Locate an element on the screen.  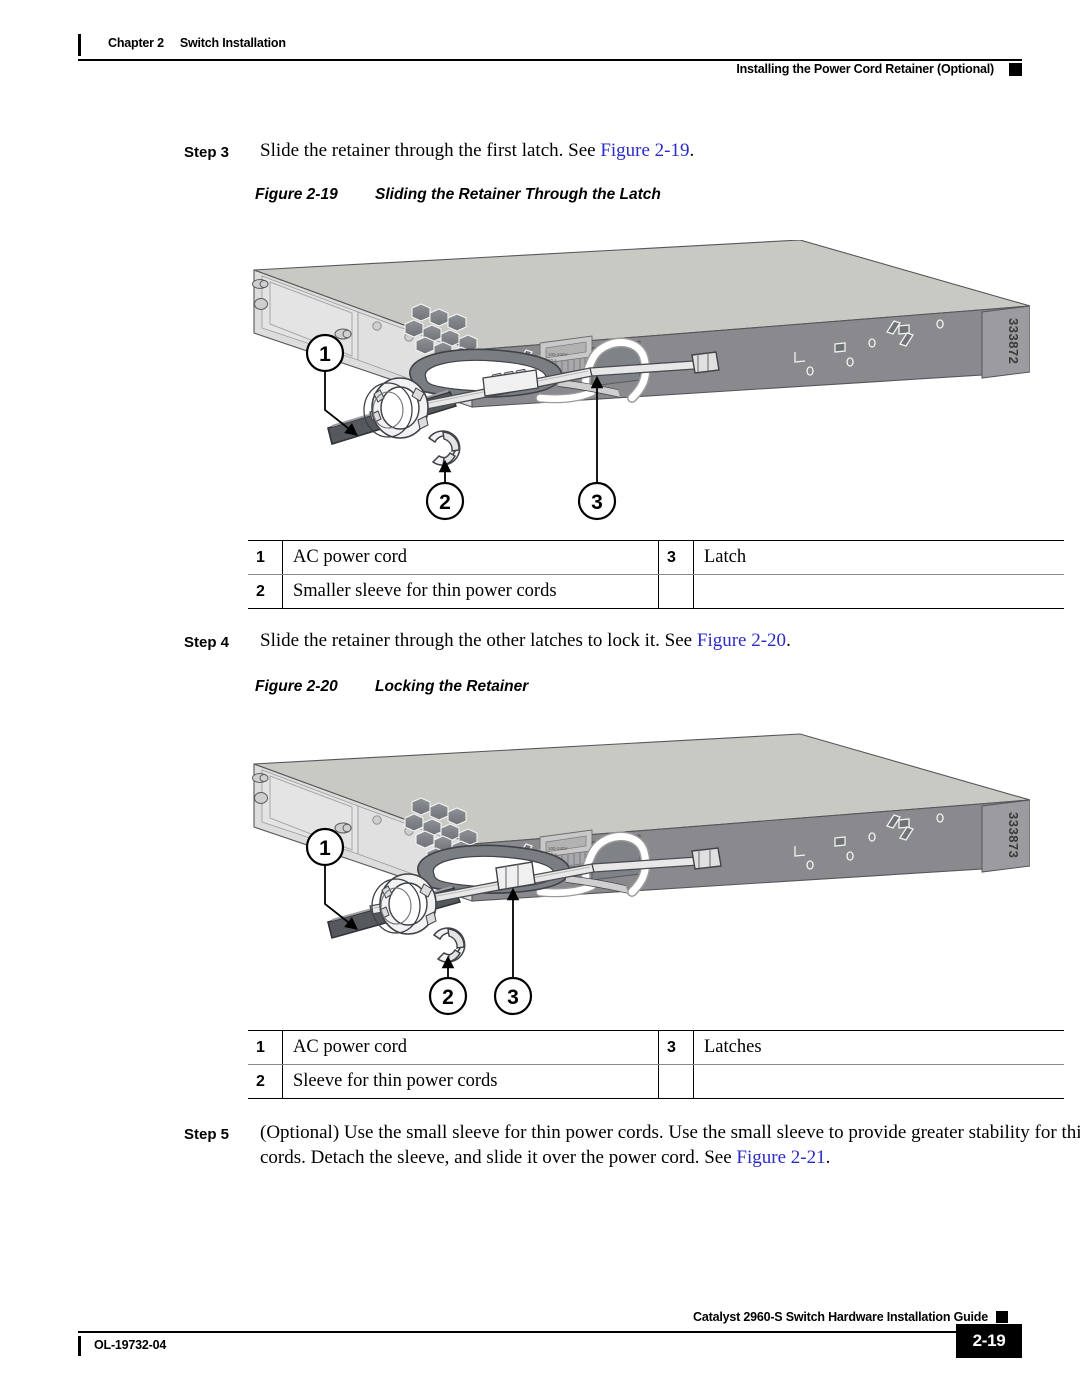
step-3-xref: Figure 2-19 is located at coordinates (644, 150).